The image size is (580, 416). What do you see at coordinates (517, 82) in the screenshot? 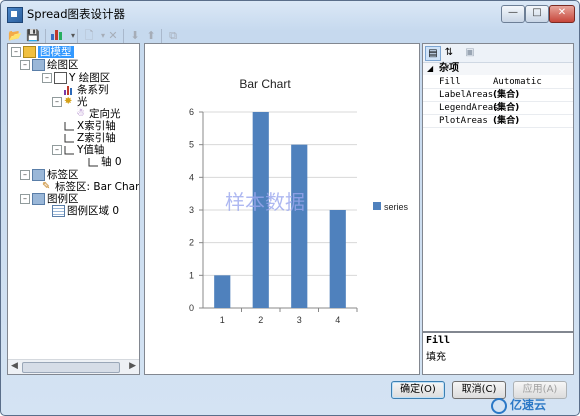
I see `property-value: Automatic` at bounding box center [517, 82].